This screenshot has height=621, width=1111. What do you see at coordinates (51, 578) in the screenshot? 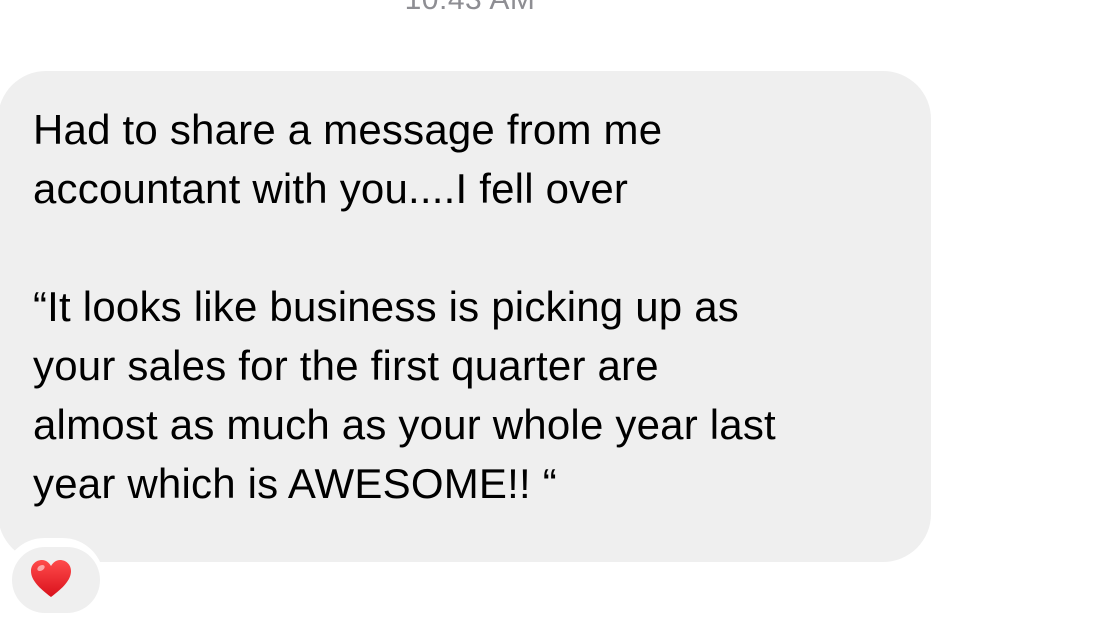
I see `heart-icon` at bounding box center [51, 578].